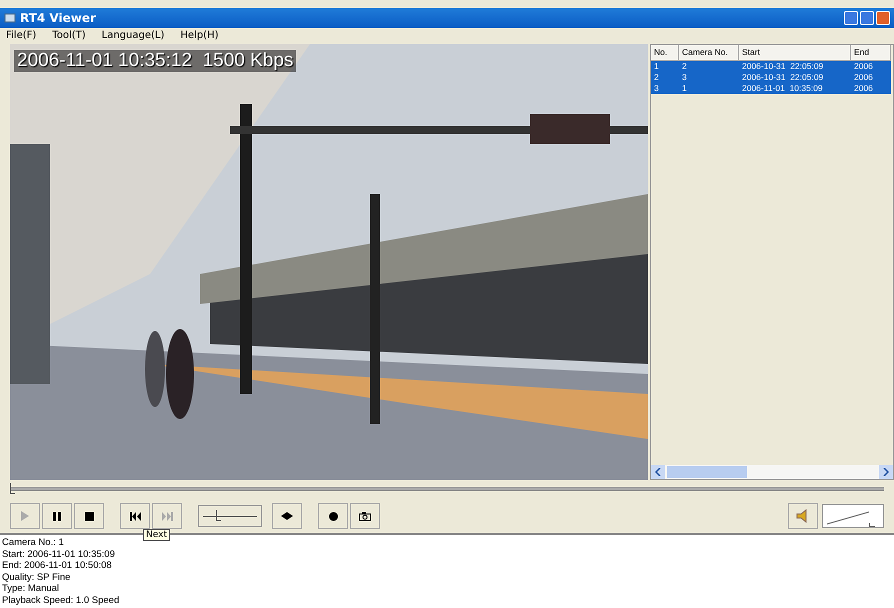  Describe the element at coordinates (871, 525) in the screenshot. I see `volume-thumb` at that location.